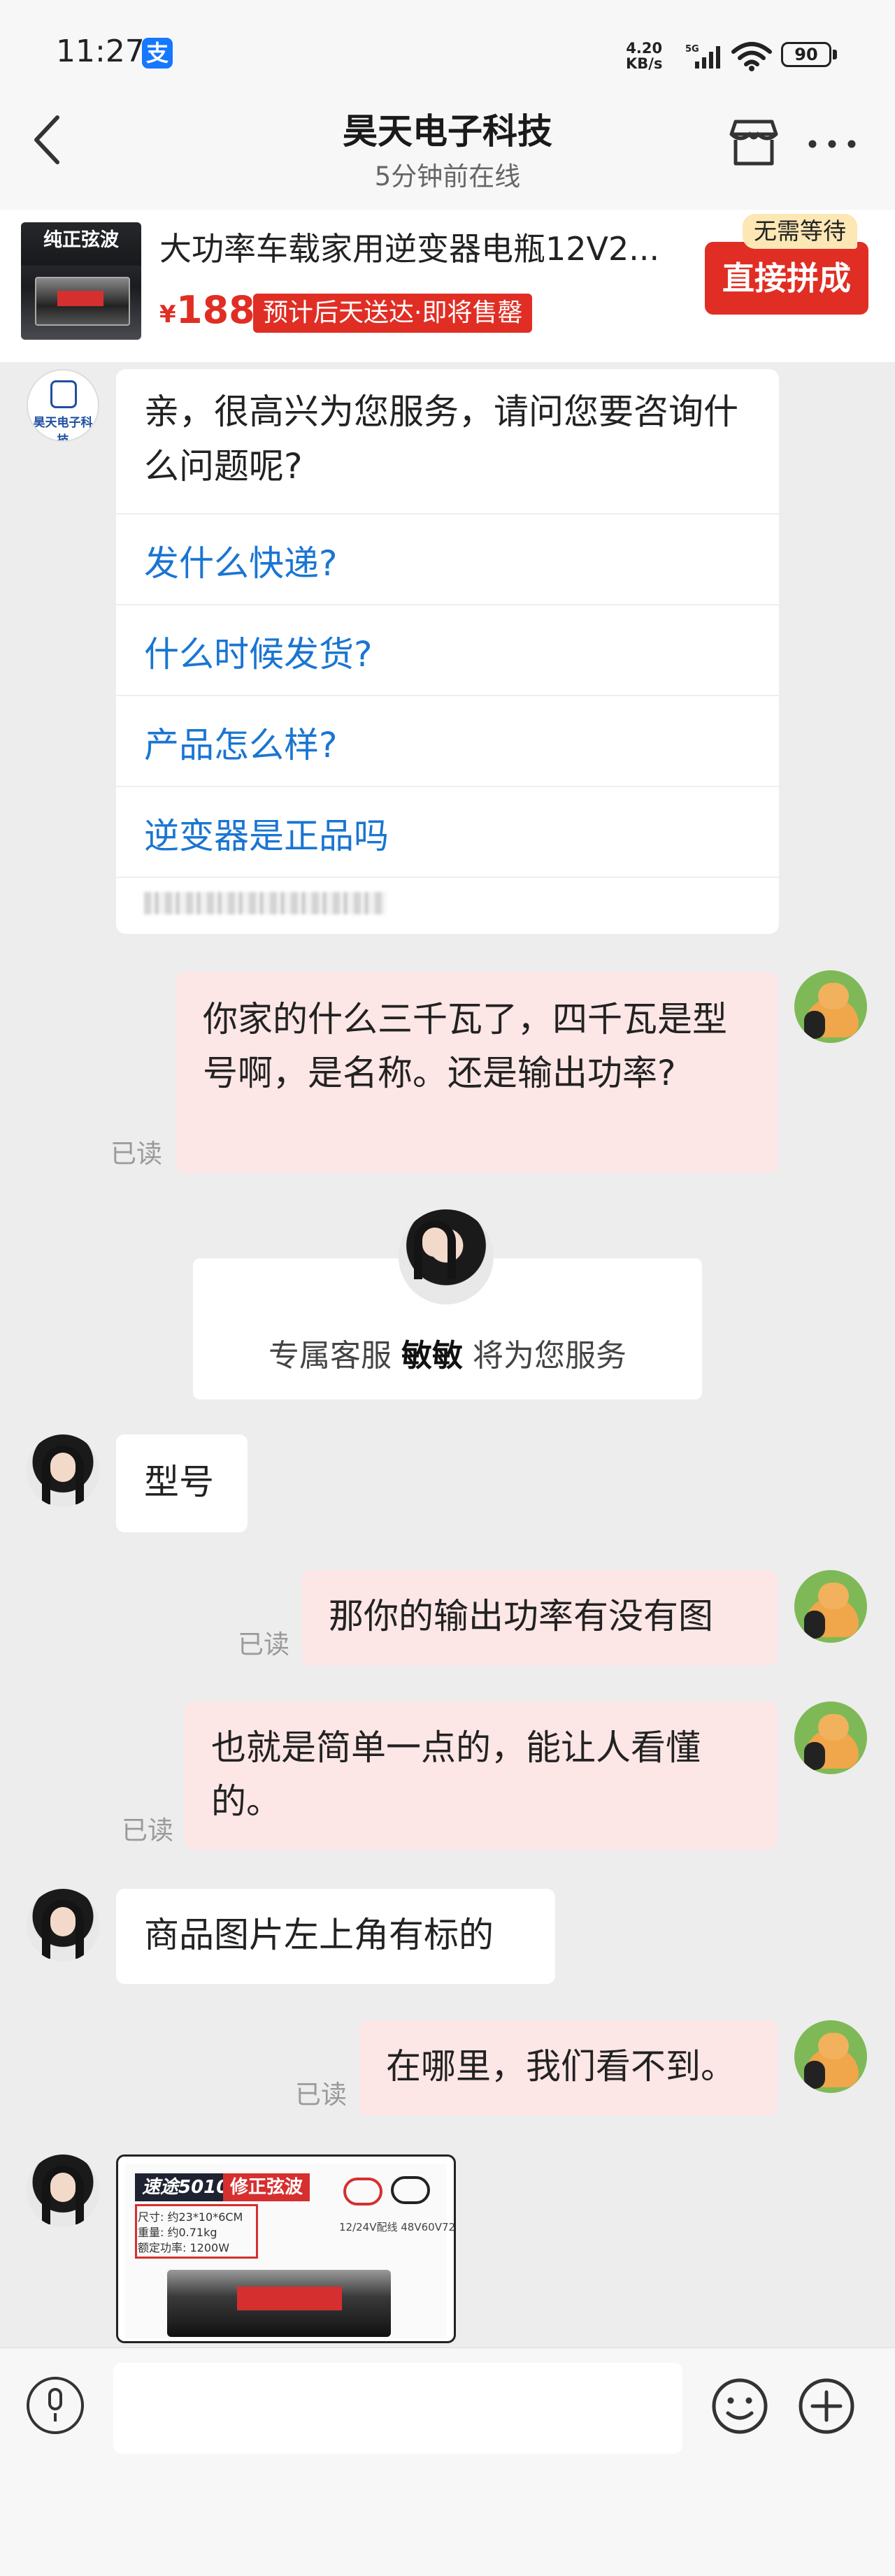 The width and height of the screenshot is (895, 2576). Describe the element at coordinates (832, 144) in the screenshot. I see `more-icon` at that location.